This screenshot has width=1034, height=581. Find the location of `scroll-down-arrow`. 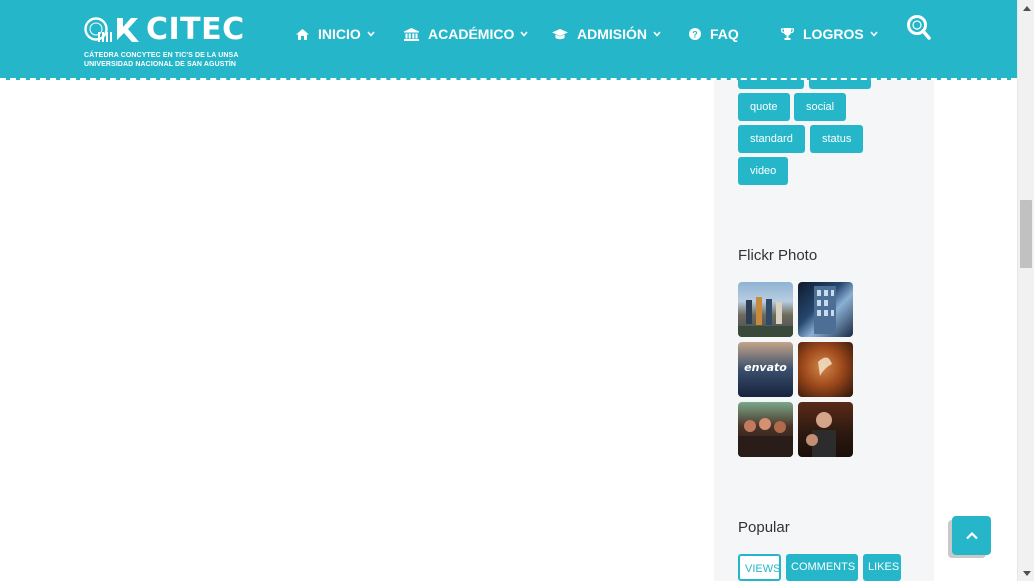

scroll-down-arrow is located at coordinates (1026, 573).